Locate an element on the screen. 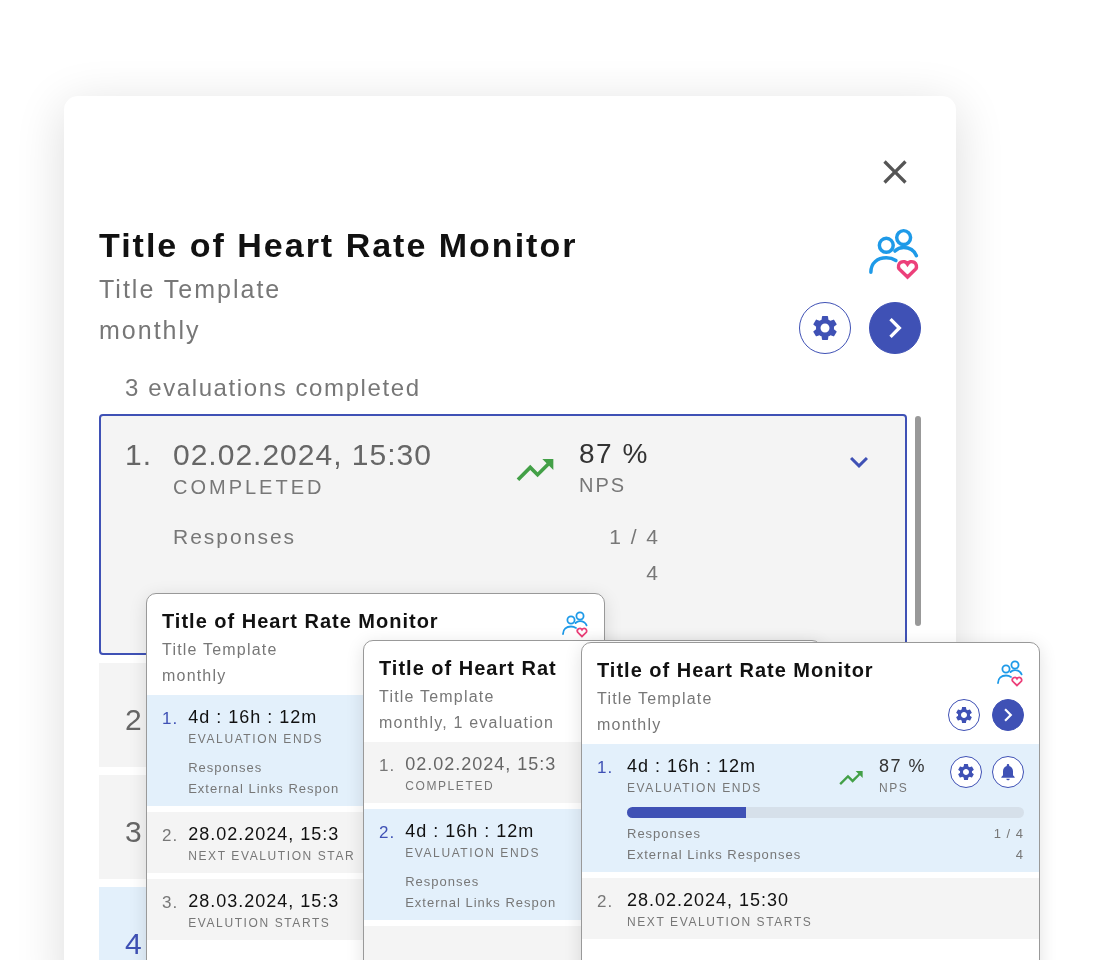 This screenshot has width=1100, height=960. evaluation-row: 3. 28.03.2024, 15:3 EVALUTION STARTS is located at coordinates (255, 909).